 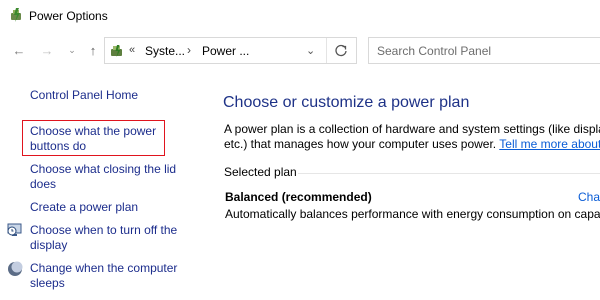 I want to click on sidebar-item-power-buttons: Choose what the power buttons do, so click(x=93, y=138).